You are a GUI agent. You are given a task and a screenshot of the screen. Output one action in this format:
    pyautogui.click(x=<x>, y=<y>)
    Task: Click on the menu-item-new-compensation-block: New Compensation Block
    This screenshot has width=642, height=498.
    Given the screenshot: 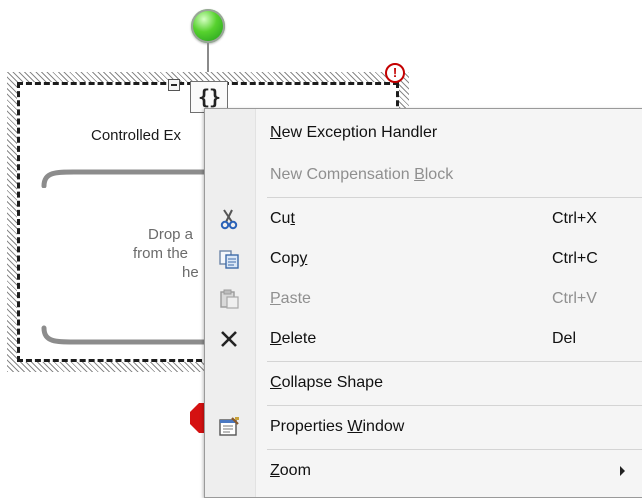 What is the action you would take?
    pyautogui.click(x=423, y=175)
    